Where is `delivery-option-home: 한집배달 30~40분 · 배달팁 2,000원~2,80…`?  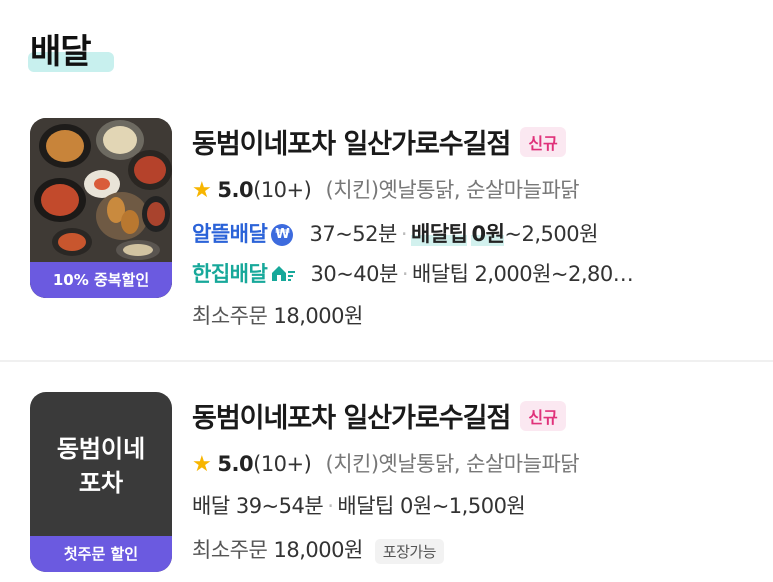
delivery-option-home: 한집배달 30~40분 · 배달팁 2,000원~2,80… is located at coordinates (413, 273).